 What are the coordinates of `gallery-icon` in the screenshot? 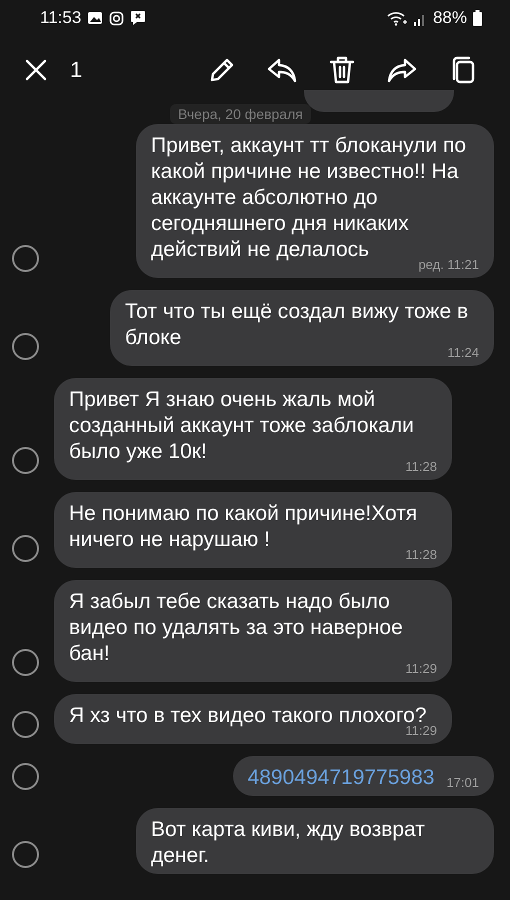 It's located at (95, 18).